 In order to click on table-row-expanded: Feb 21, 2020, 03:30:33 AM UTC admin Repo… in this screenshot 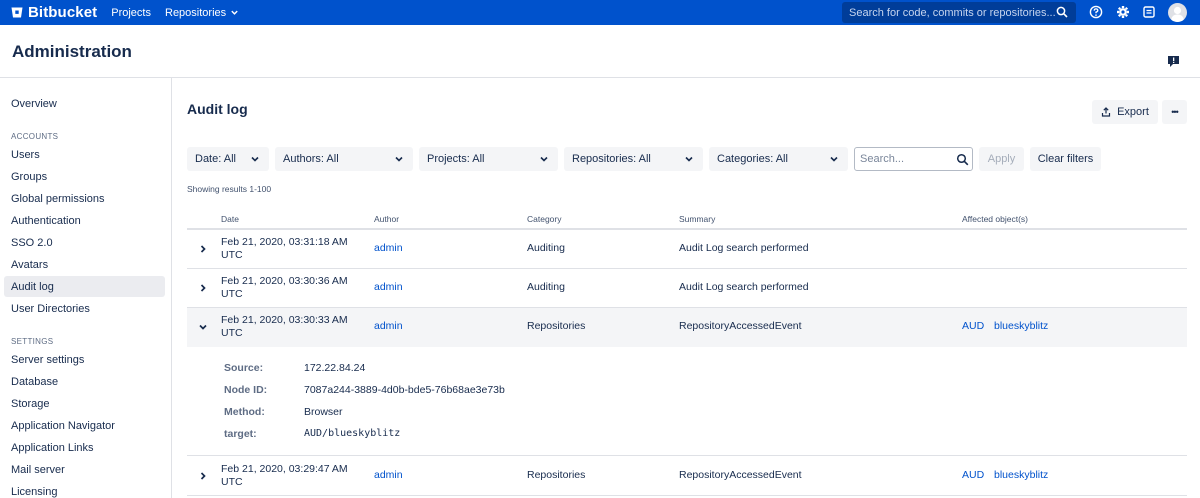, I will do `click(687, 327)`.